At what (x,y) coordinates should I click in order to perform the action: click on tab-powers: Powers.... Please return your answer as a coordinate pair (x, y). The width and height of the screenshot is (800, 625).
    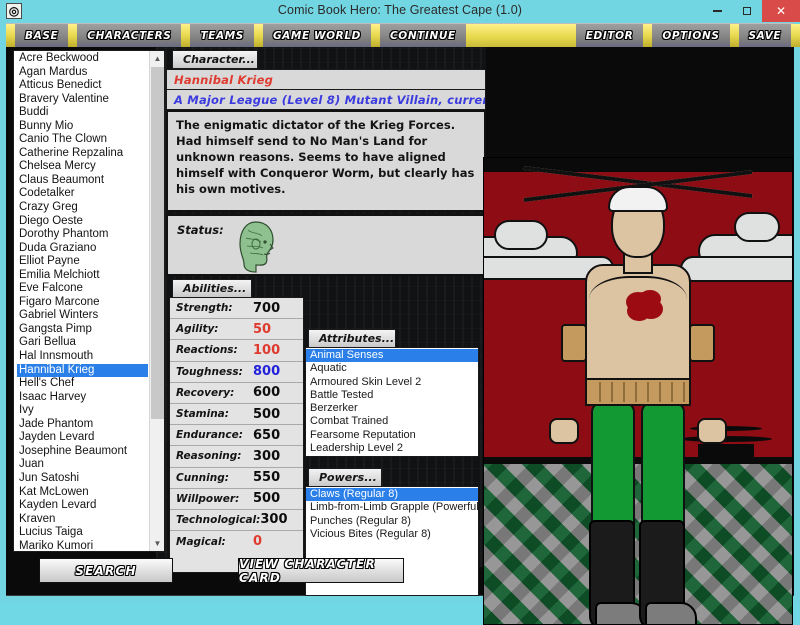
    Looking at the image, I should click on (345, 477).